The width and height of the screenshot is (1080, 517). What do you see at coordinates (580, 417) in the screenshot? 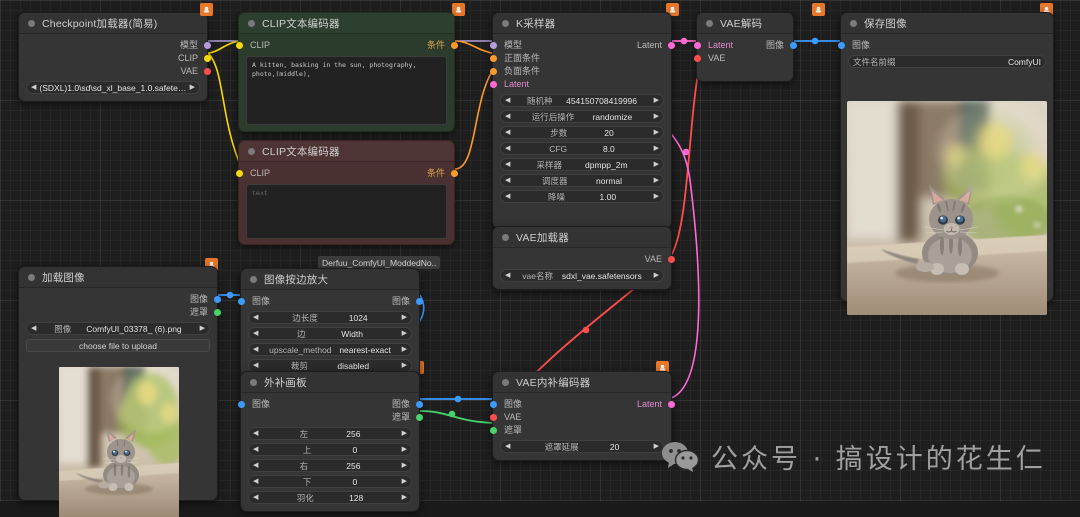
I see `port-row-vae: VAE` at bounding box center [580, 417].